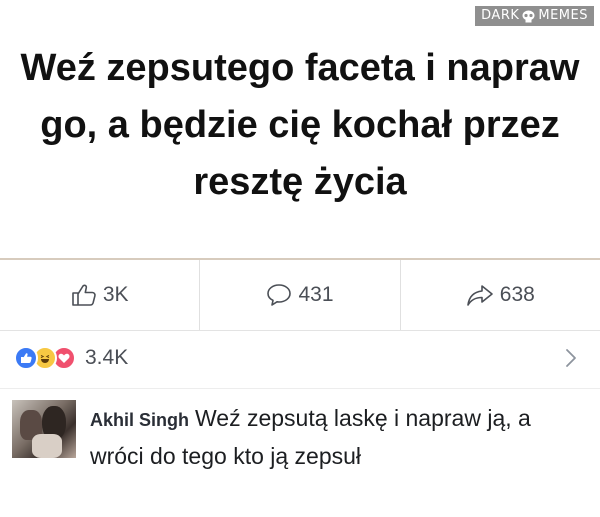 Image resolution: width=600 pixels, height=517 pixels. What do you see at coordinates (115, 294) in the screenshot?
I see `like-count: 3K` at bounding box center [115, 294].